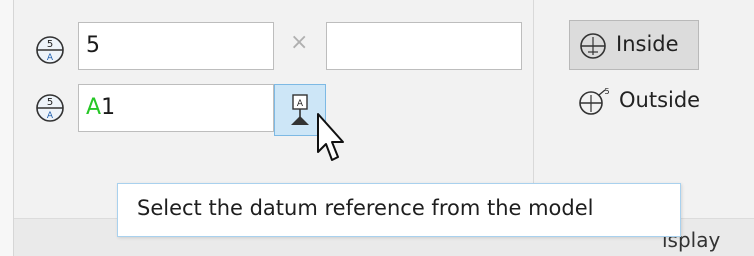  What do you see at coordinates (176, 46) in the screenshot?
I see `datum-target-size-field: 5` at bounding box center [176, 46].